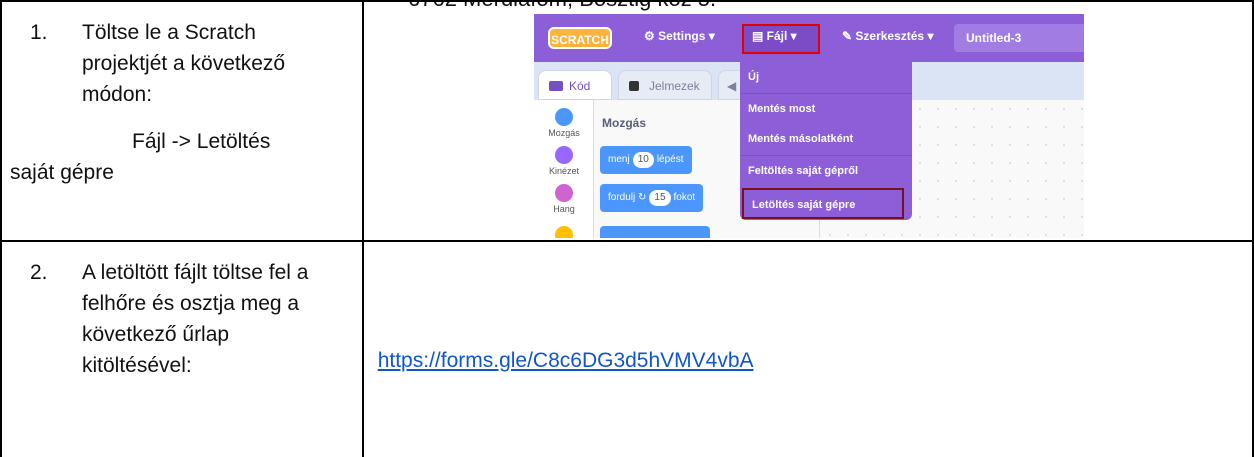 This screenshot has width=1254, height=457. What do you see at coordinates (580, 38) in the screenshot?
I see `scratch-logo: SCRATCH` at bounding box center [580, 38].